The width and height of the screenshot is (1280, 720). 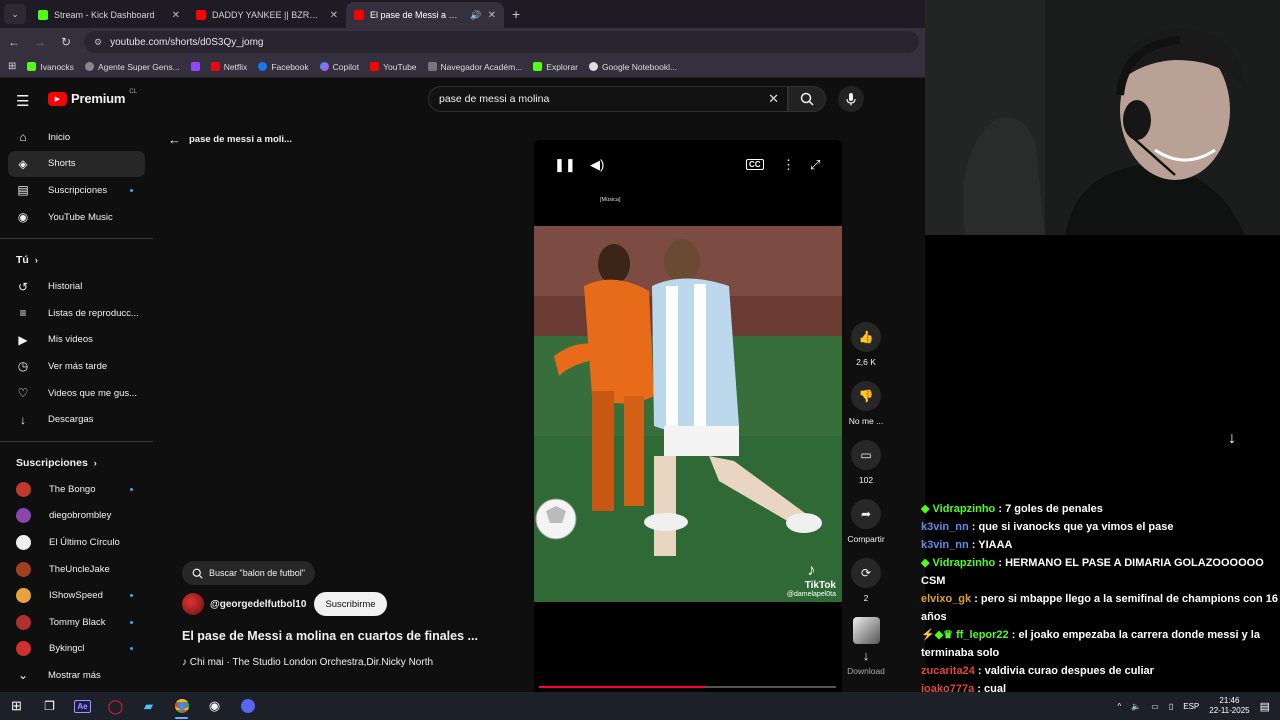 What do you see at coordinates (755, 164) in the screenshot?
I see `captions-icon: CC` at bounding box center [755, 164].